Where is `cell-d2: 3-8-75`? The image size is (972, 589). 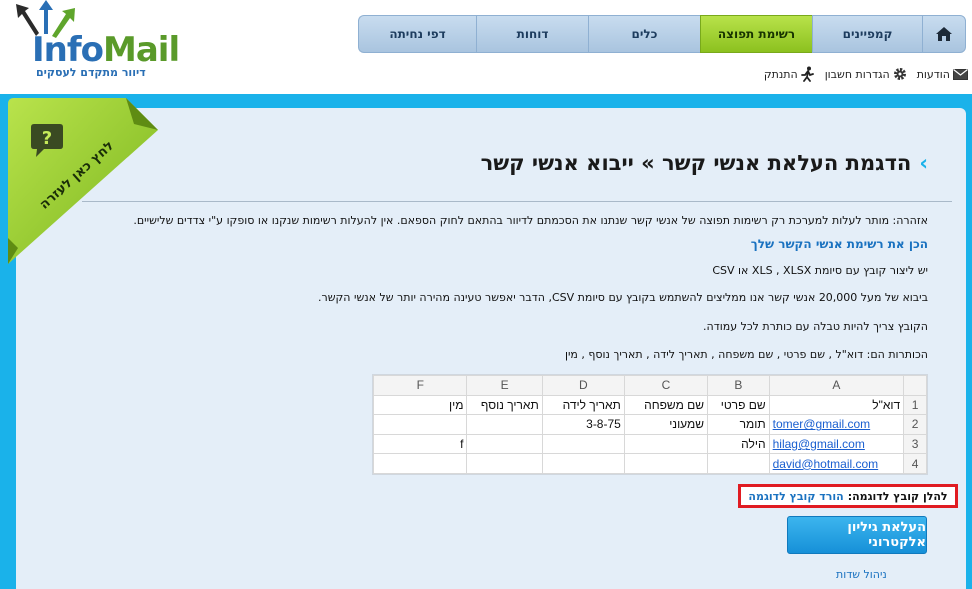
cell-d2: 3-8-75 is located at coordinates (583, 424).